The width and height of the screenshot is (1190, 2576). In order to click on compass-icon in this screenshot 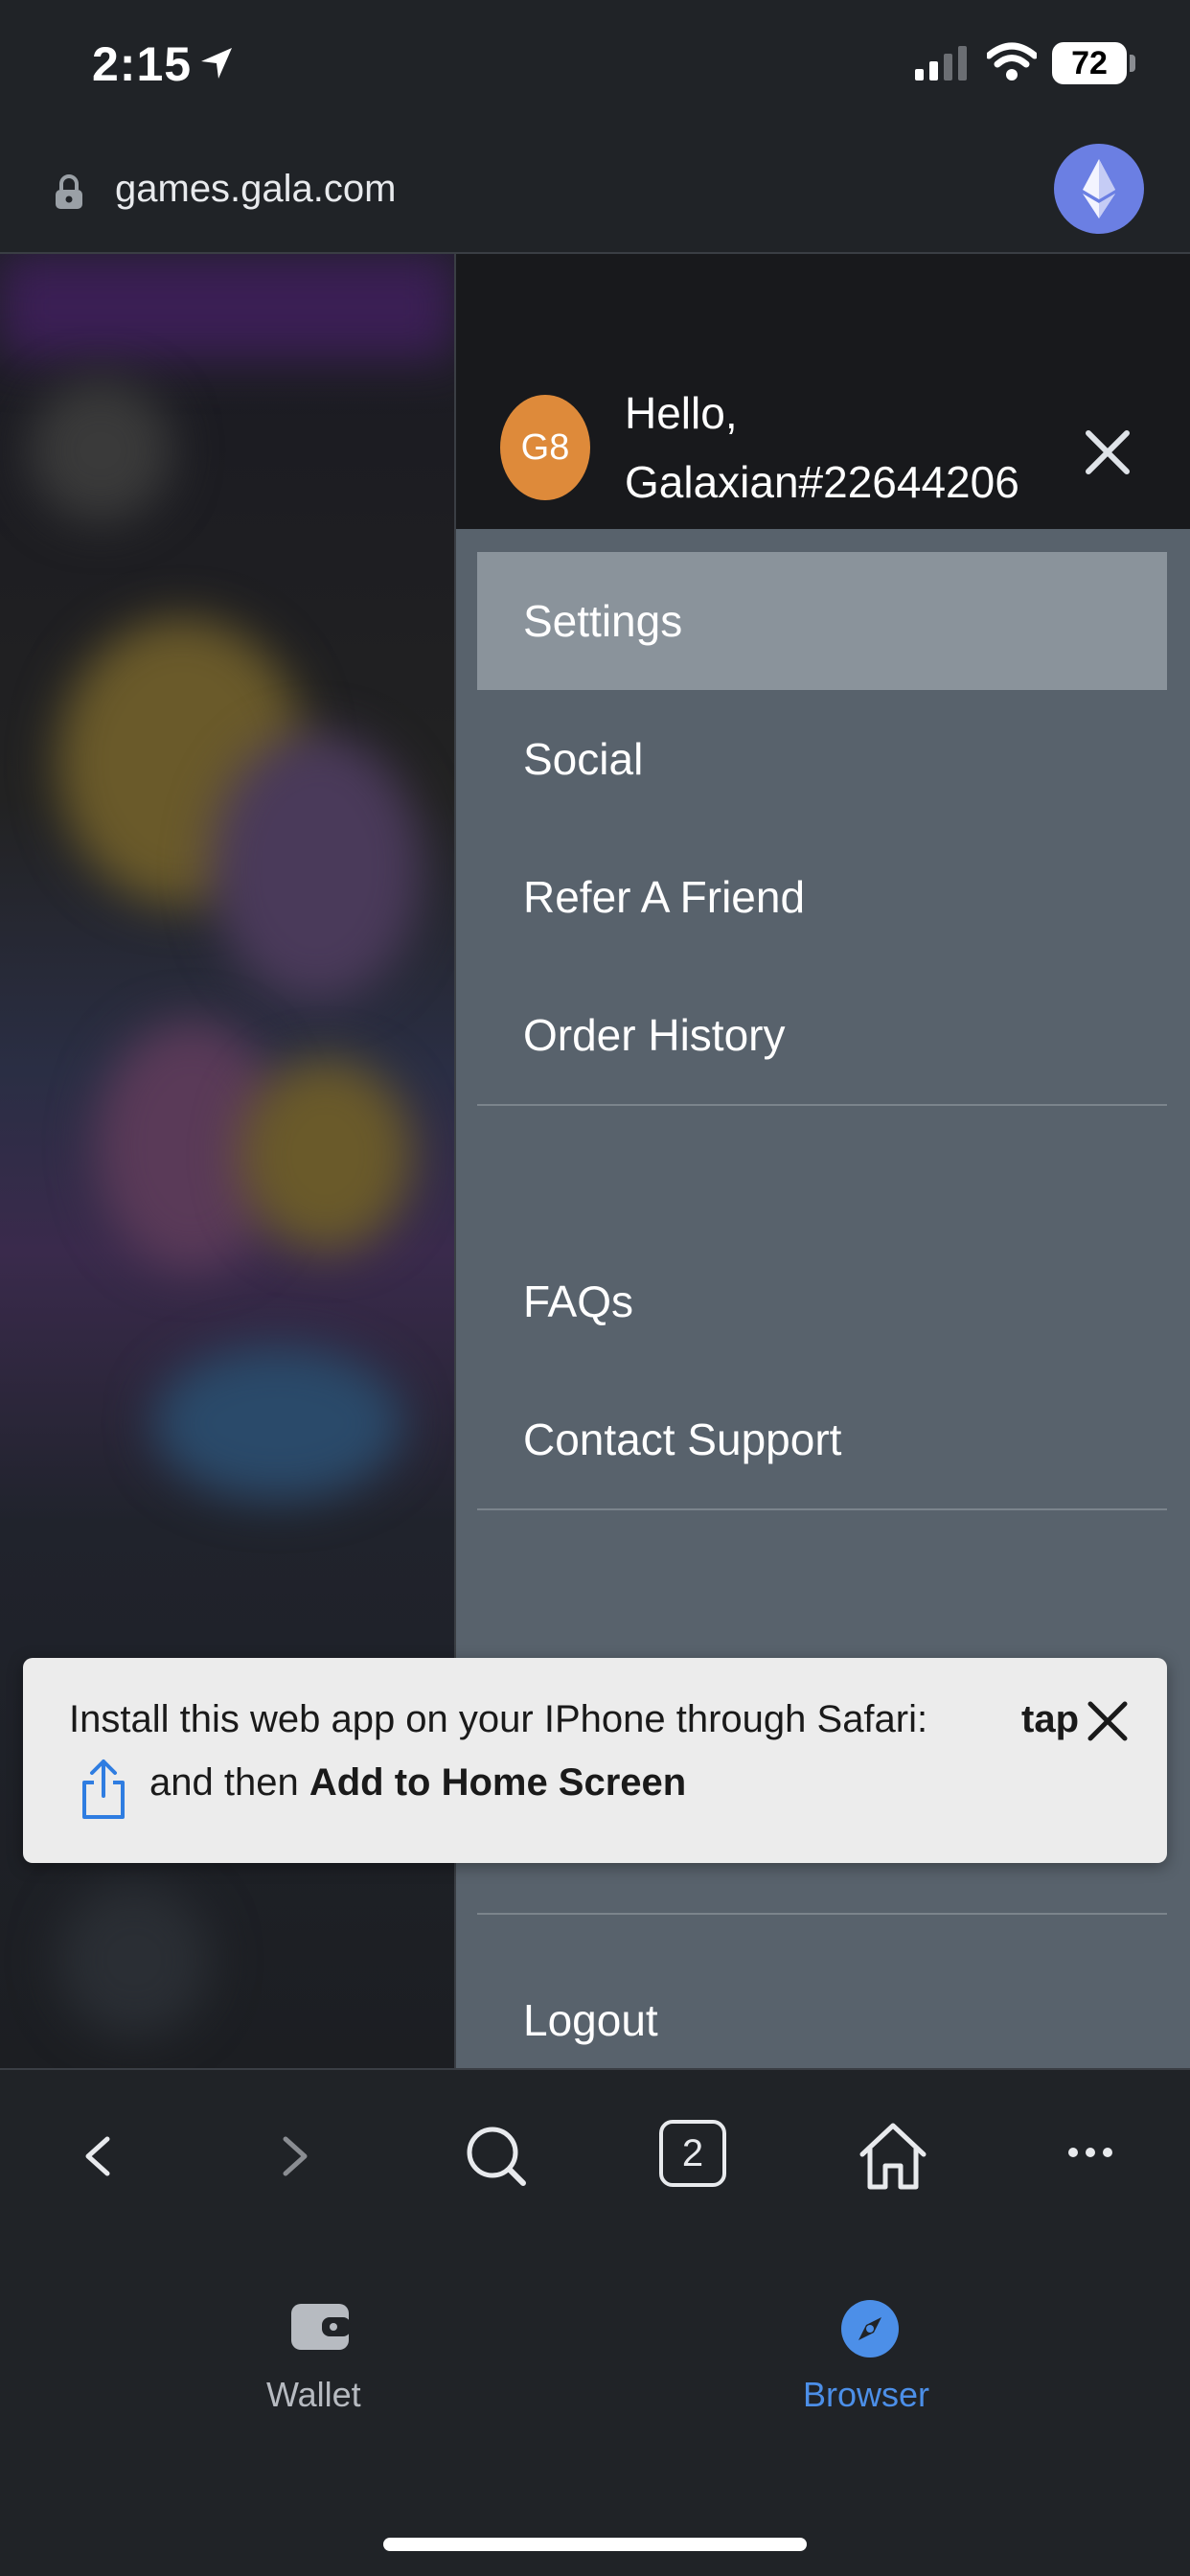, I will do `click(870, 2329)`.